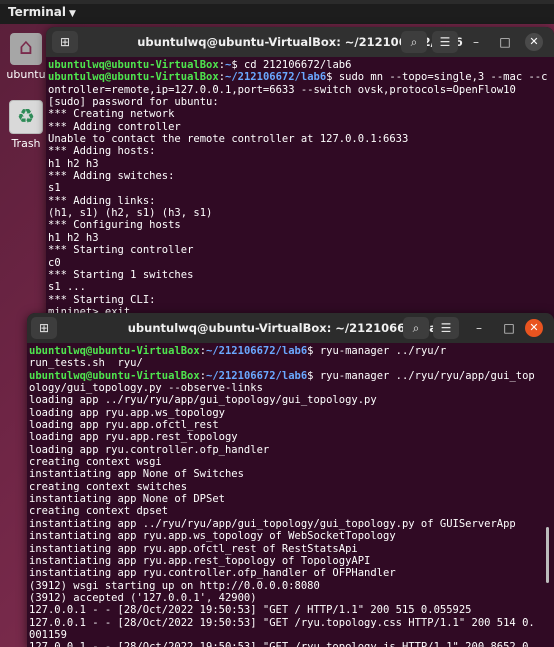  What do you see at coordinates (547, 555) in the screenshot?
I see `scrollbar` at bounding box center [547, 555].